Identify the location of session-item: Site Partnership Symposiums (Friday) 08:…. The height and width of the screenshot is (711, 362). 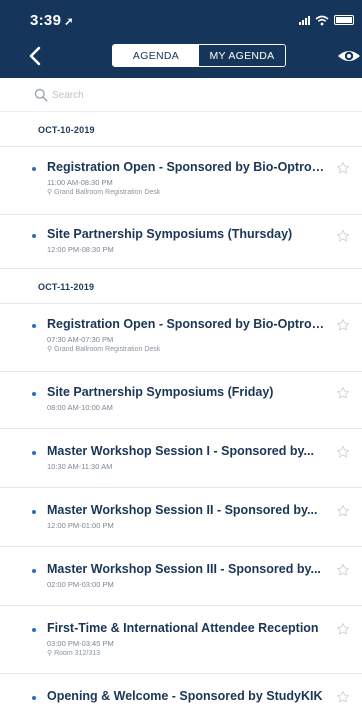
(181, 400).